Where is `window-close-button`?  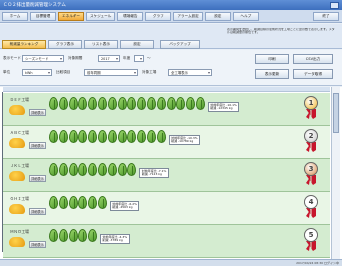 window-close-button is located at coordinates (334, 5).